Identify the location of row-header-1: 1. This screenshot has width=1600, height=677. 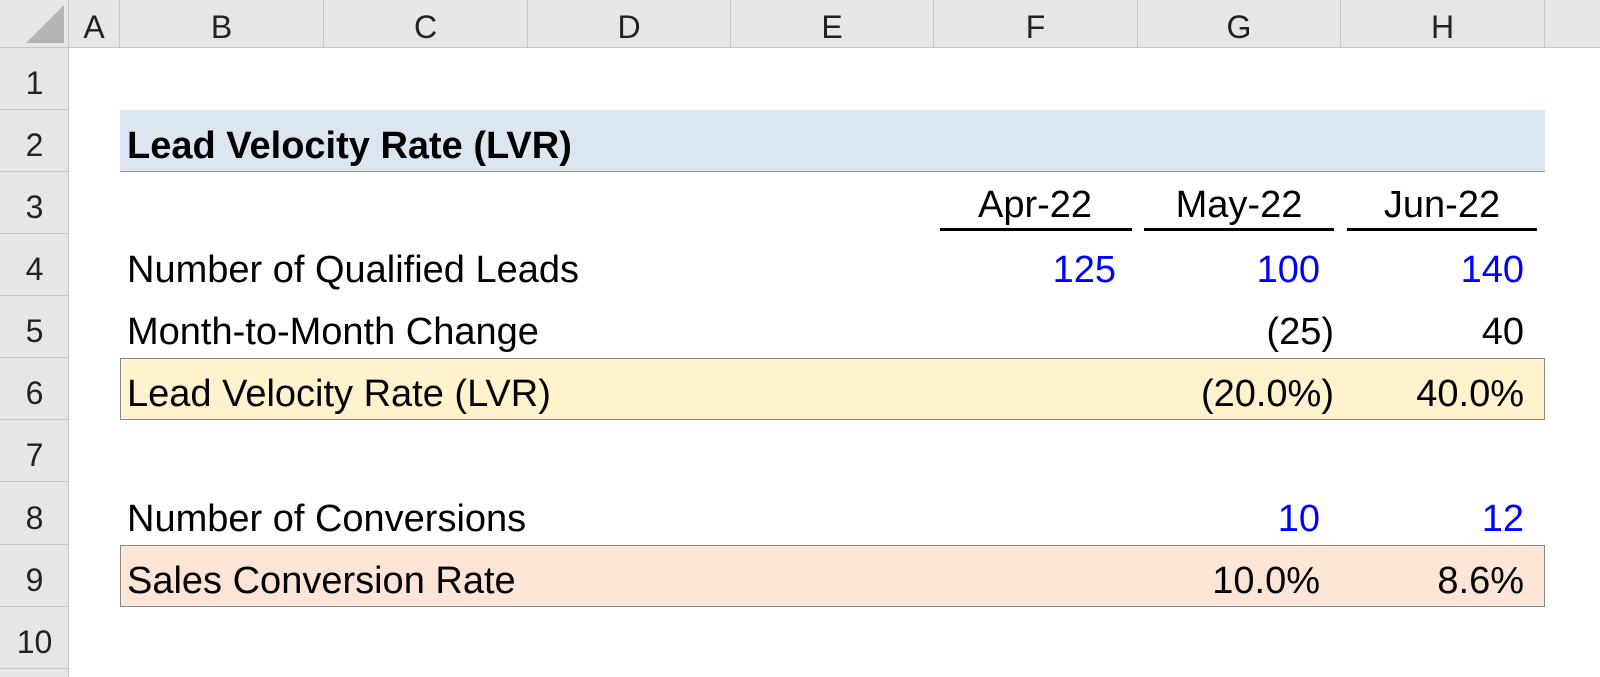
(34, 79).